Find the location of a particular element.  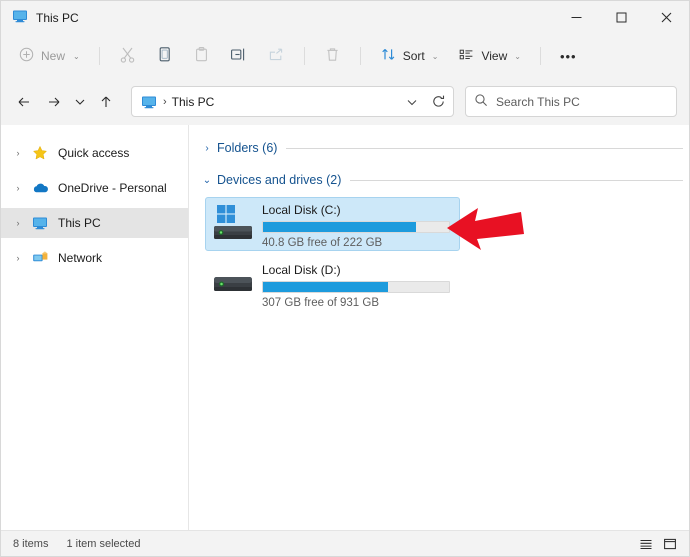

drive-name: Local Disk (D:) is located at coordinates (301, 270).